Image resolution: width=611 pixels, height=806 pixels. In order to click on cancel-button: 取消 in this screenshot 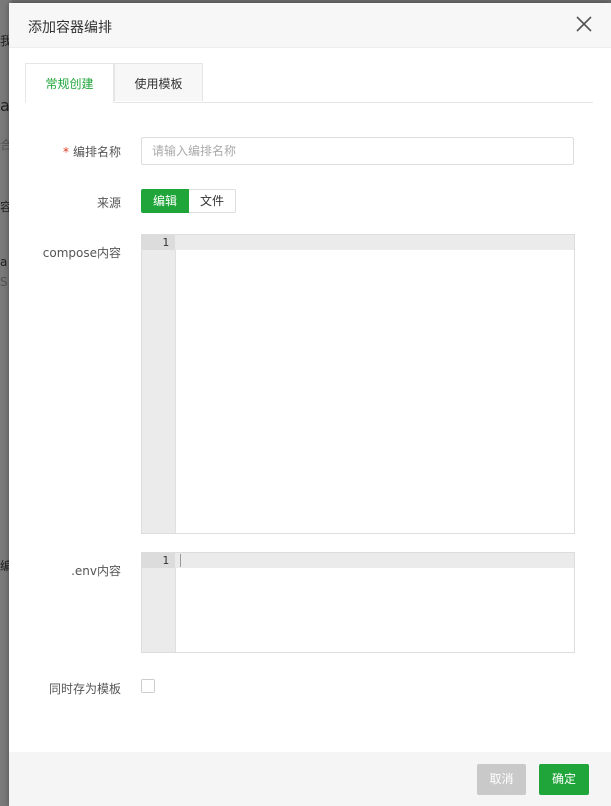, I will do `click(501, 779)`.